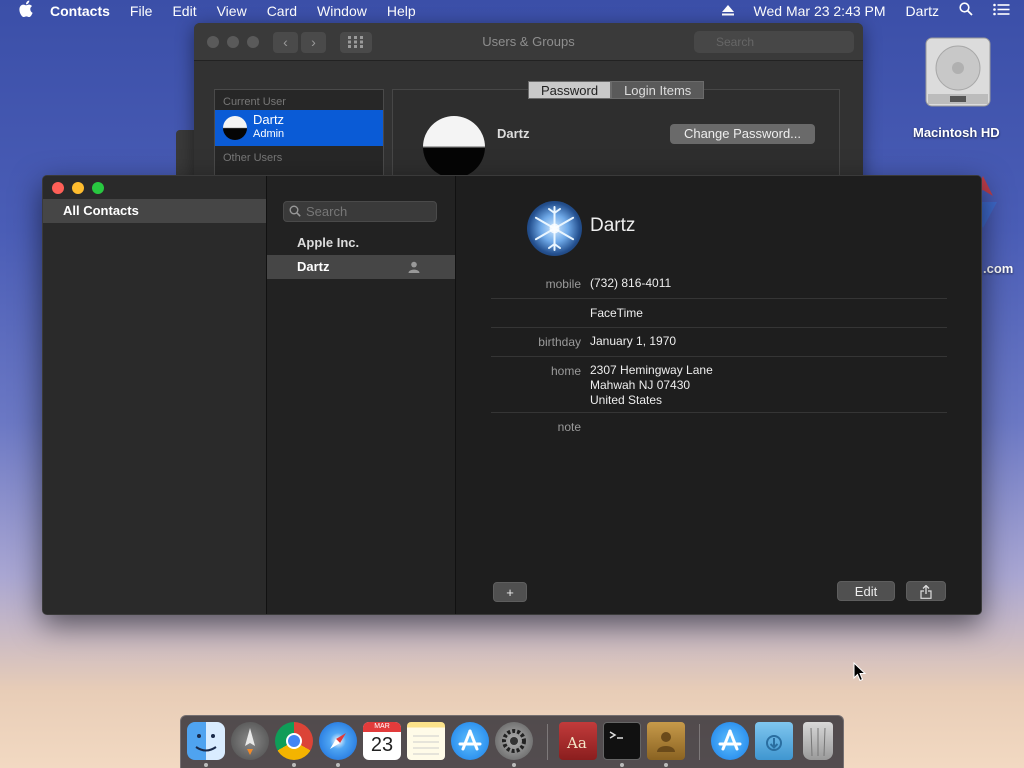 The image size is (1024, 768). Describe the element at coordinates (282, 11) in the screenshot. I see `menu-card: Card` at that location.